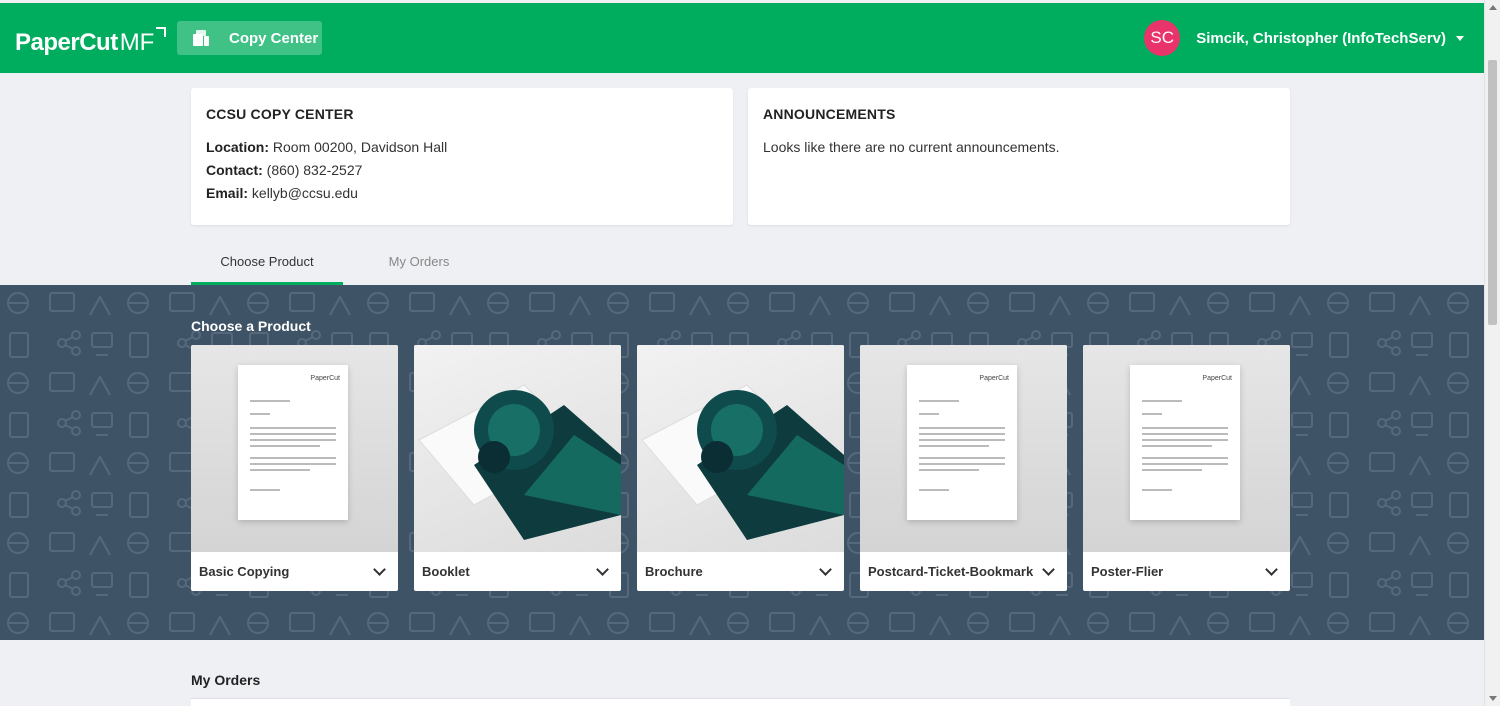 This screenshot has height=706, width=1500. I want to click on tab-bar: Choose Product My Orders, so click(343, 265).